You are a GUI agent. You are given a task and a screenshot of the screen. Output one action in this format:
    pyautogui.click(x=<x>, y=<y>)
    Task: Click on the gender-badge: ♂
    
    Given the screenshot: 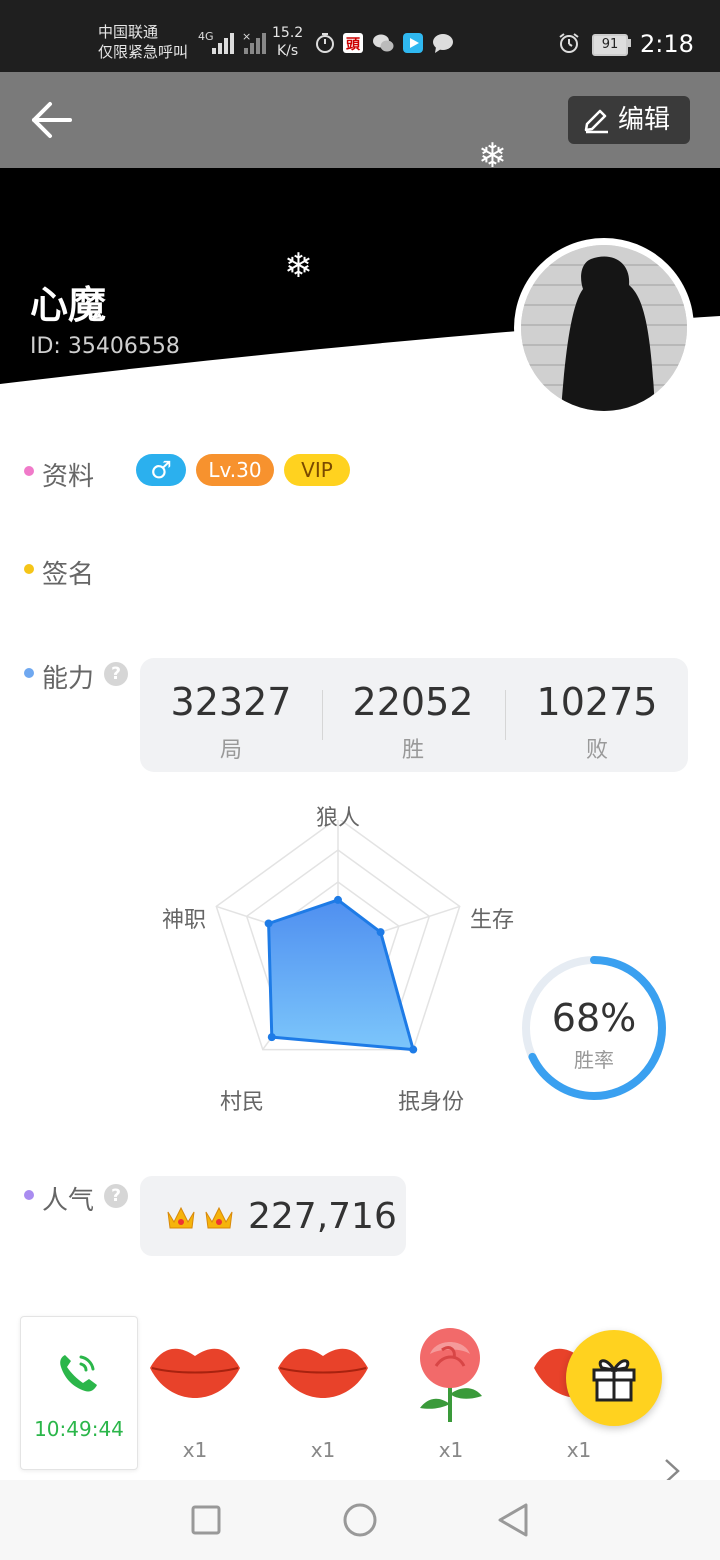 What is the action you would take?
    pyautogui.click(x=161, y=470)
    